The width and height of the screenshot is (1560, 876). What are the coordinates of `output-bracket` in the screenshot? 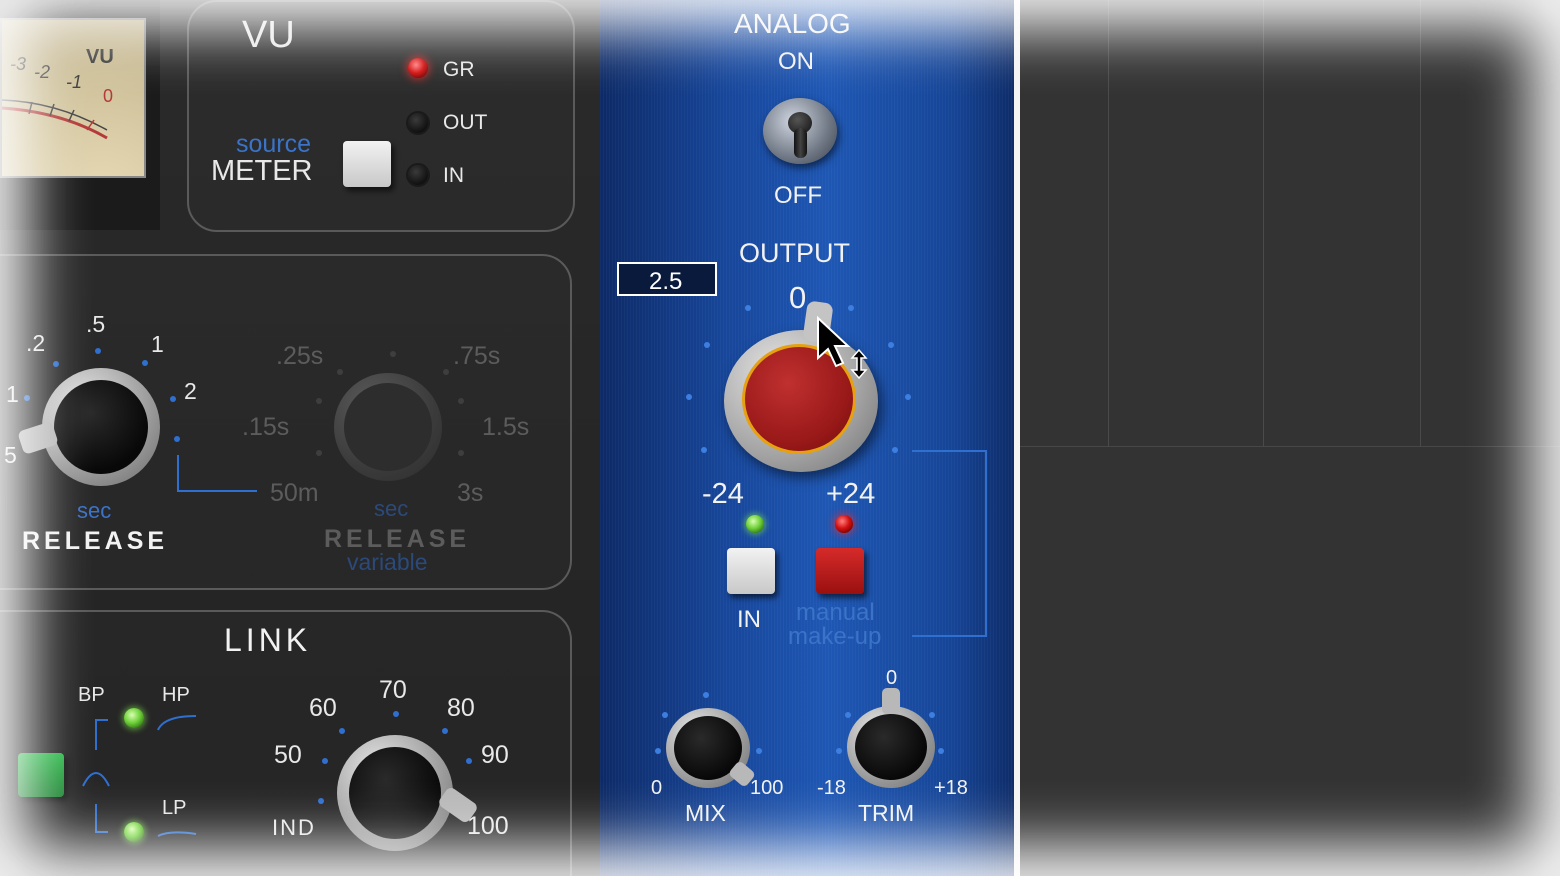 It's located at (949, 543).